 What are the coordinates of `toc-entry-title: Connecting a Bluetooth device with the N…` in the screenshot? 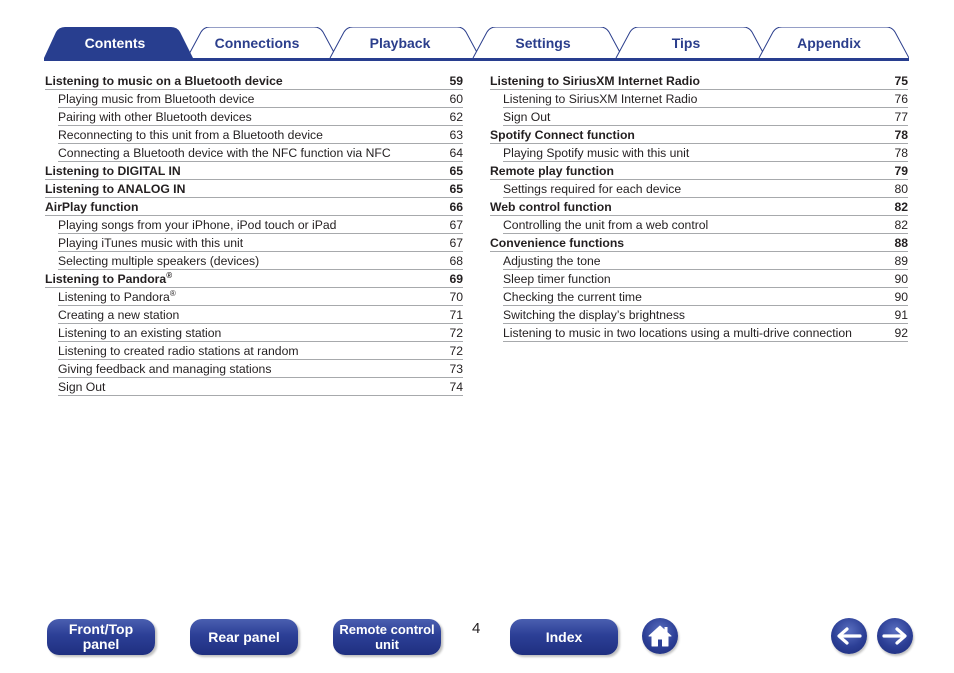 It's located at (224, 153).